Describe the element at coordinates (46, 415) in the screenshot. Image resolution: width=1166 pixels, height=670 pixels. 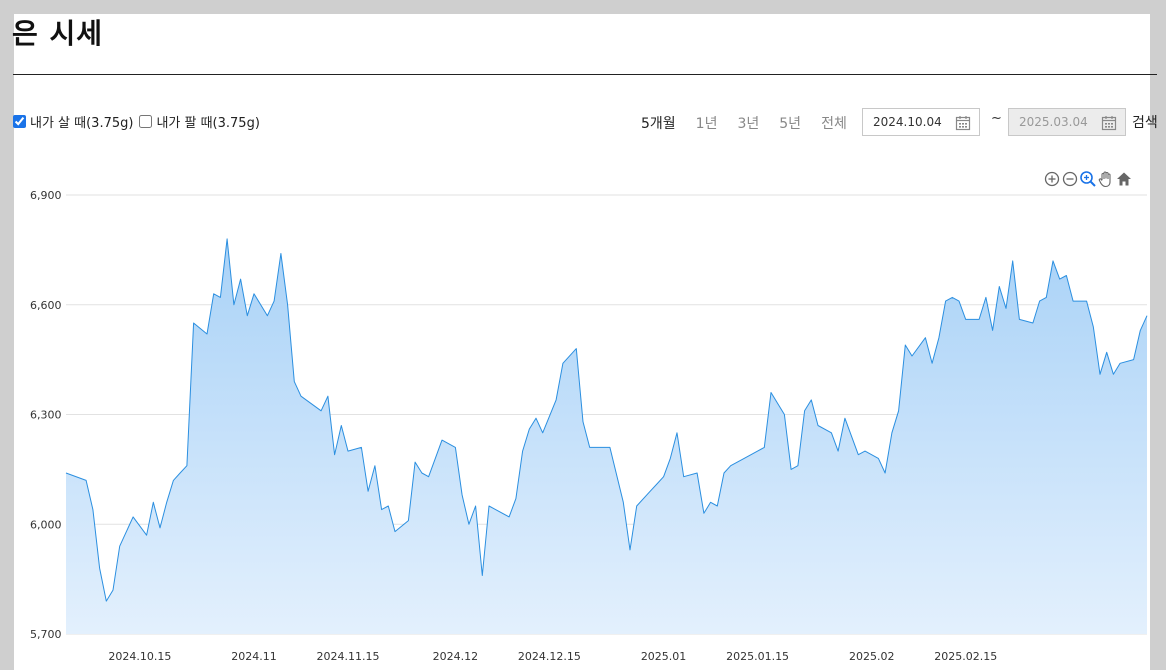
I see `y-tick-label: 6,300` at that location.